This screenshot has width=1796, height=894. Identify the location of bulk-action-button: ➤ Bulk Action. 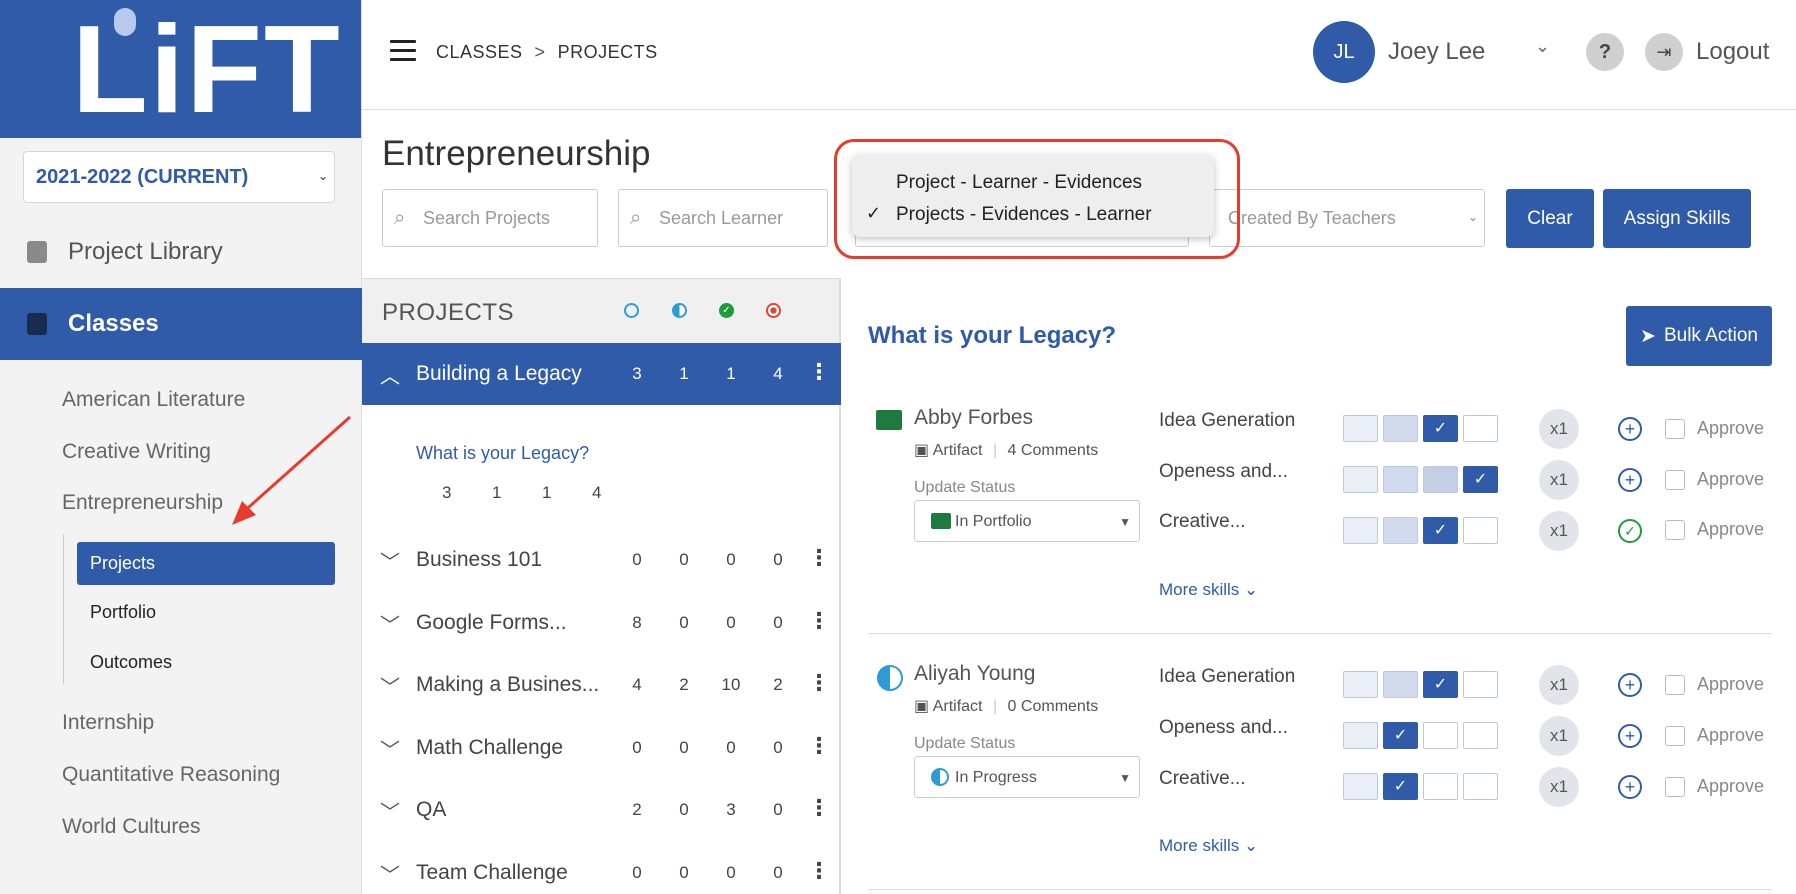
(1699, 336).